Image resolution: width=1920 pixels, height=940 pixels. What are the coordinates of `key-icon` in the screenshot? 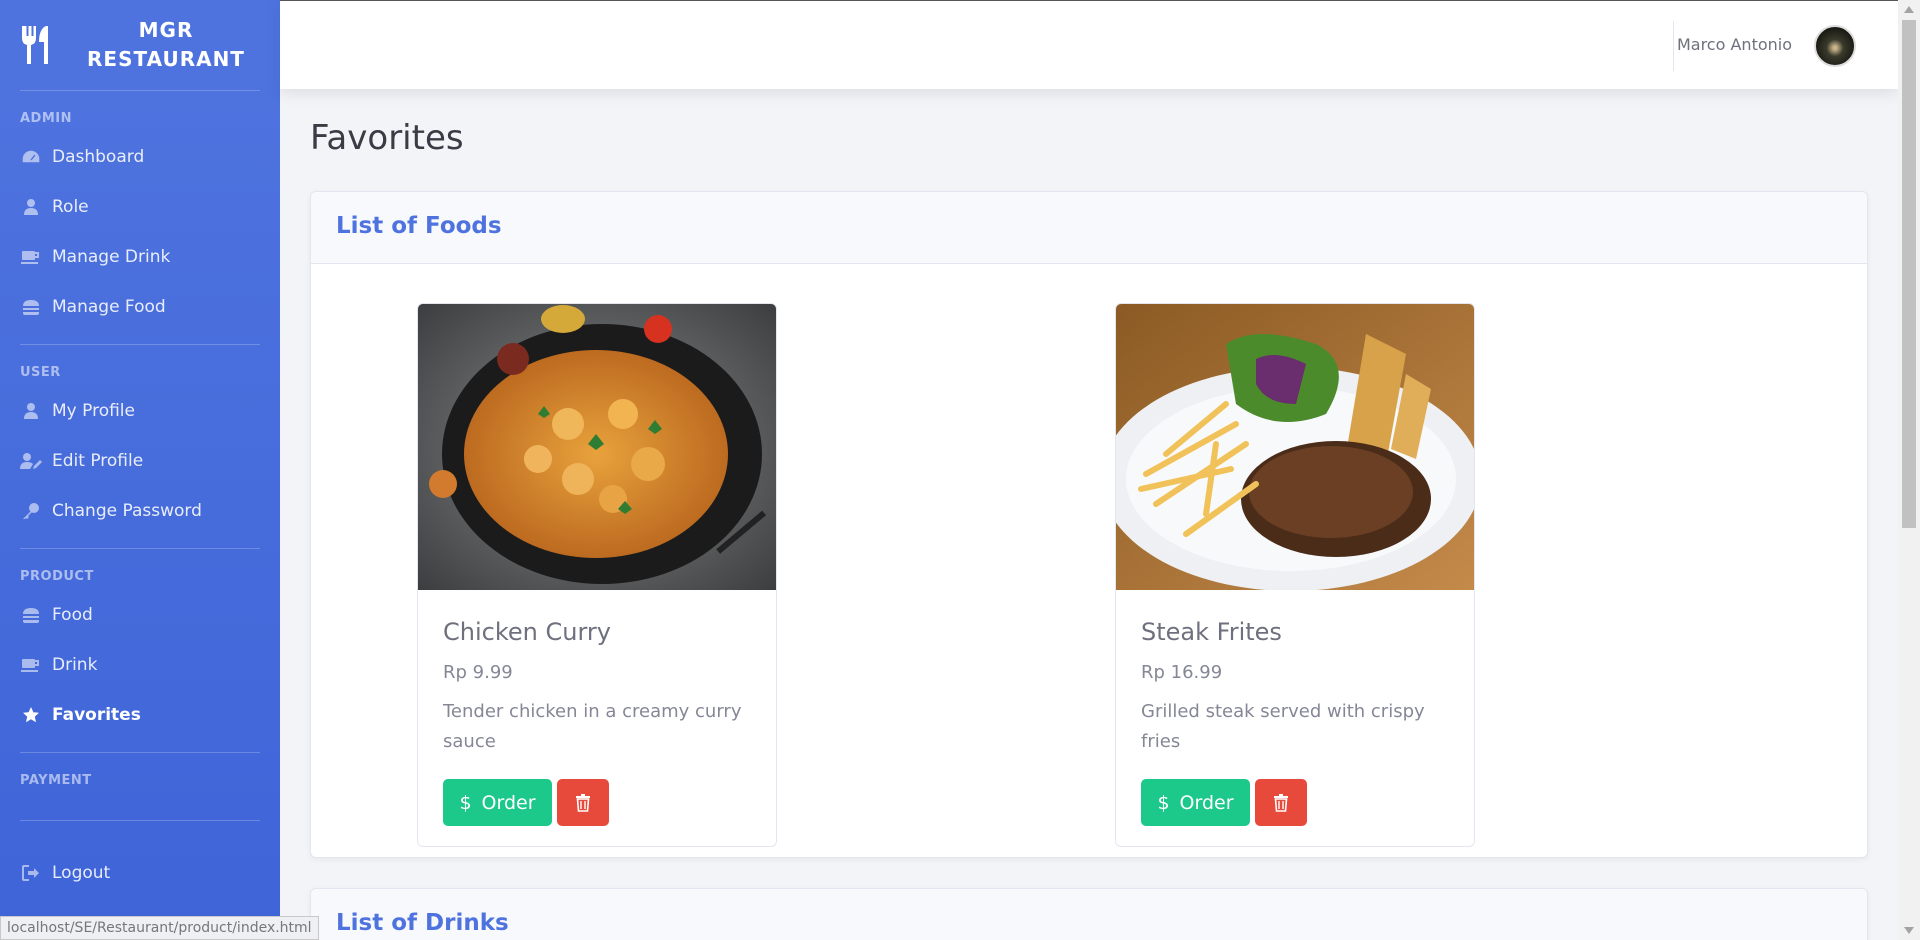 It's located at (31, 511).